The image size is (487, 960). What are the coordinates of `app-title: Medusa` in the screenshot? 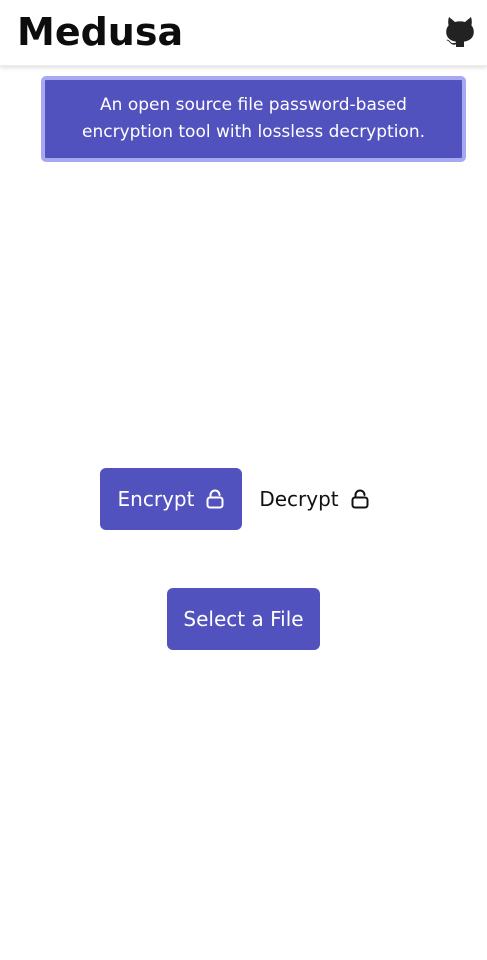 It's located at (100, 32).